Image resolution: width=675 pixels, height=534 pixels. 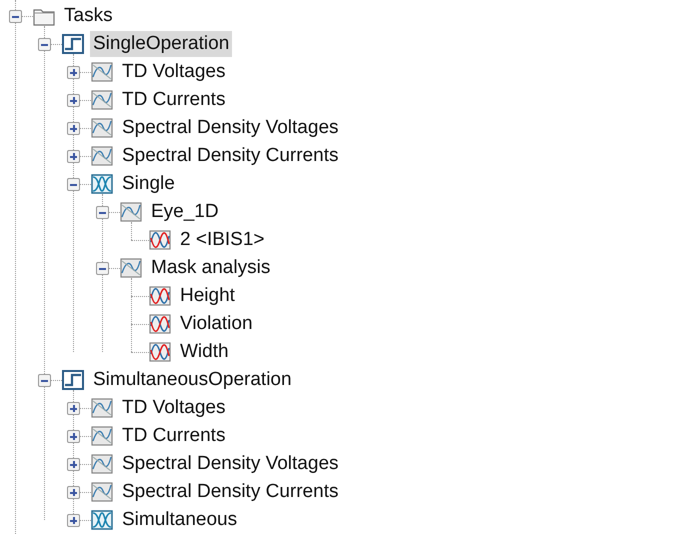 I want to click on tree-item-label: Tasks, so click(x=88, y=16).